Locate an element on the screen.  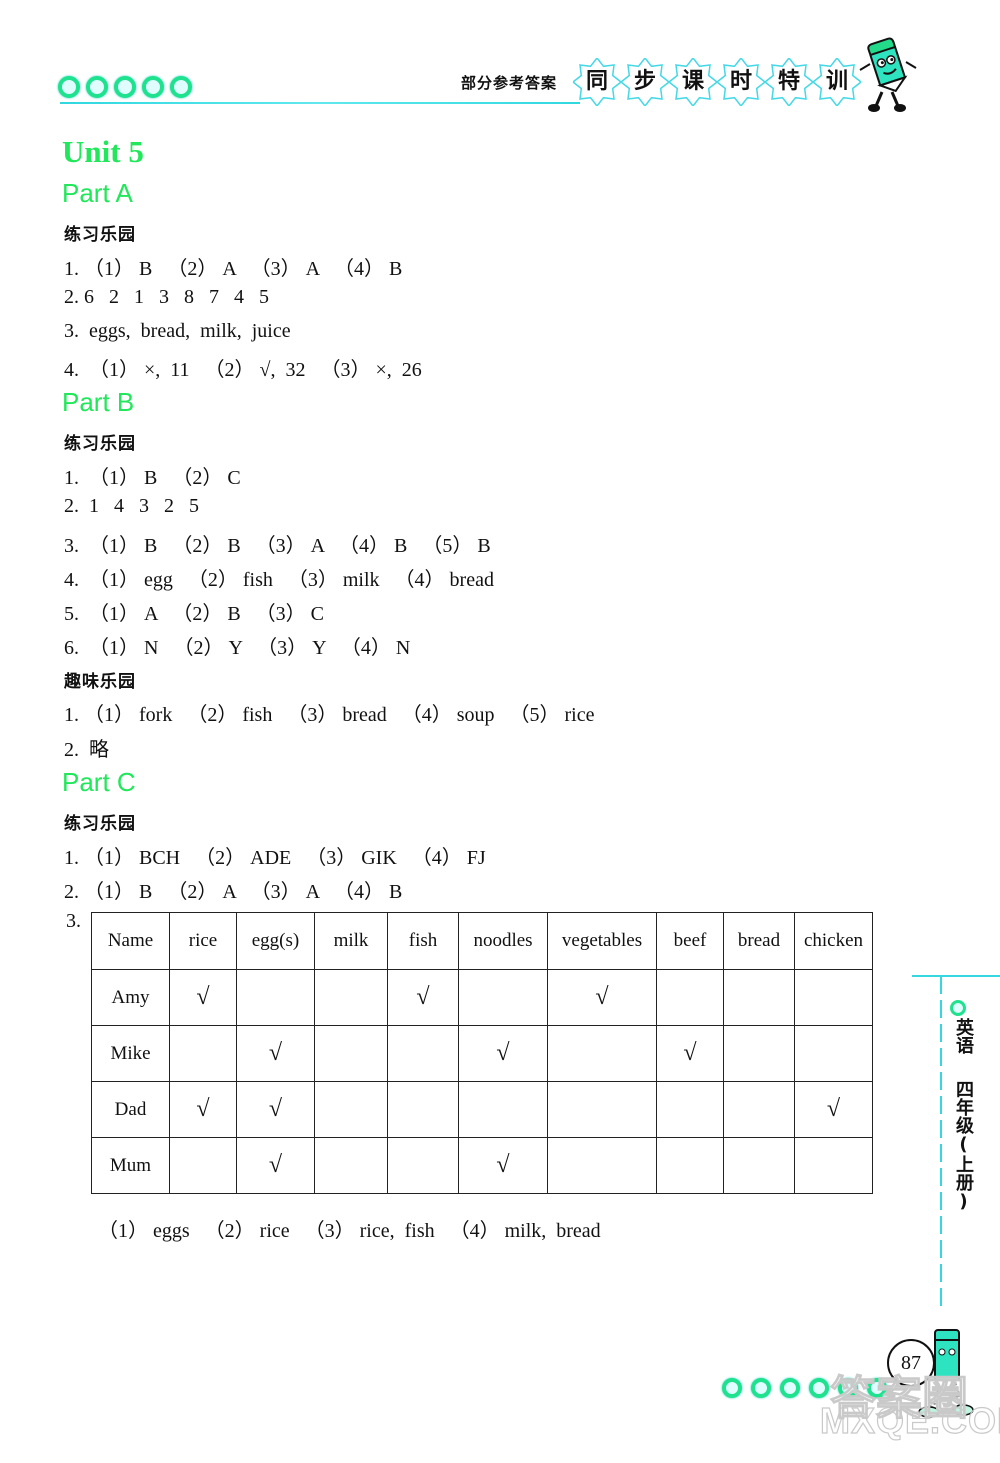
title-char: 特 is located at coordinates (788, 81).